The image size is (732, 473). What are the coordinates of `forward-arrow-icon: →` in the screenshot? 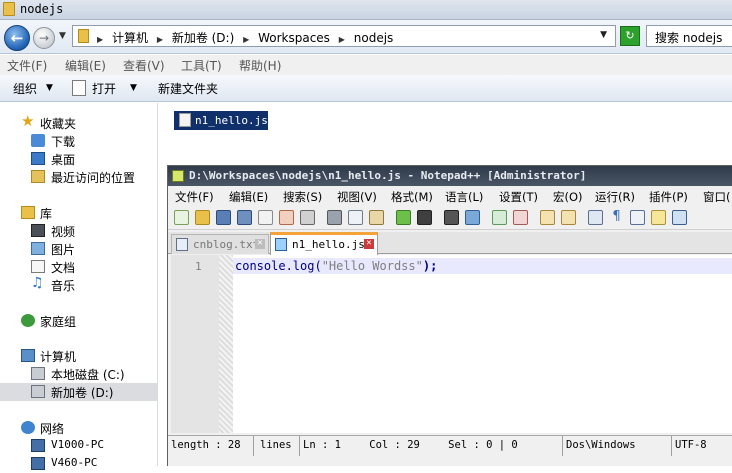 It's located at (44, 38).